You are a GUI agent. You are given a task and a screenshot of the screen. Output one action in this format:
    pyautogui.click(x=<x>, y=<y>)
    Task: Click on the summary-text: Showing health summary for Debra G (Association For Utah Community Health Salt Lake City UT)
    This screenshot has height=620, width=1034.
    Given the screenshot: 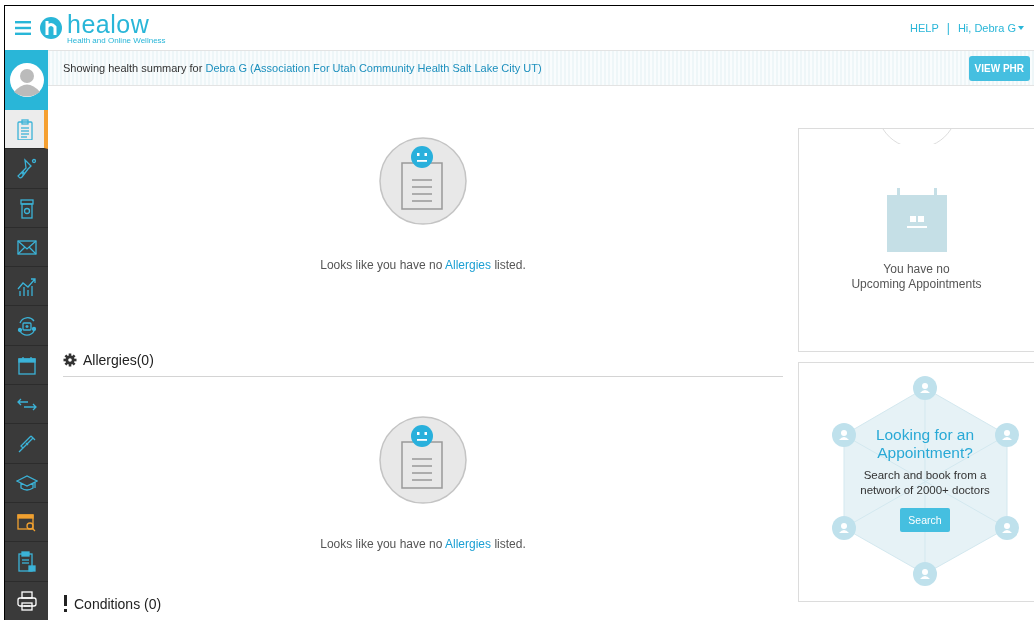 What is the action you would take?
    pyautogui.click(x=302, y=68)
    